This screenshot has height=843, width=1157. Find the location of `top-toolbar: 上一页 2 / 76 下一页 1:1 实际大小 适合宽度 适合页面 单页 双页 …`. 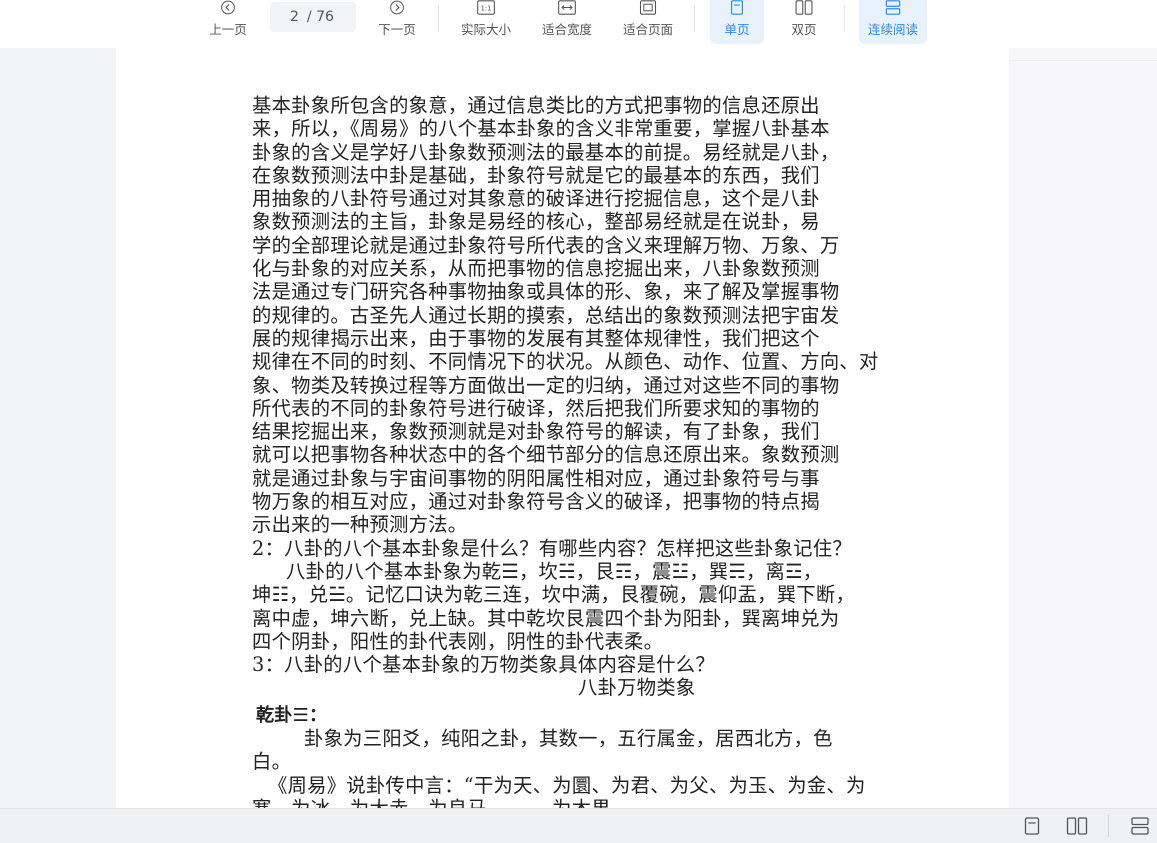

top-toolbar: 上一页 2 / 76 下一页 1:1 实际大小 适合宽度 适合页面 单页 双页 … is located at coordinates (578, 24).